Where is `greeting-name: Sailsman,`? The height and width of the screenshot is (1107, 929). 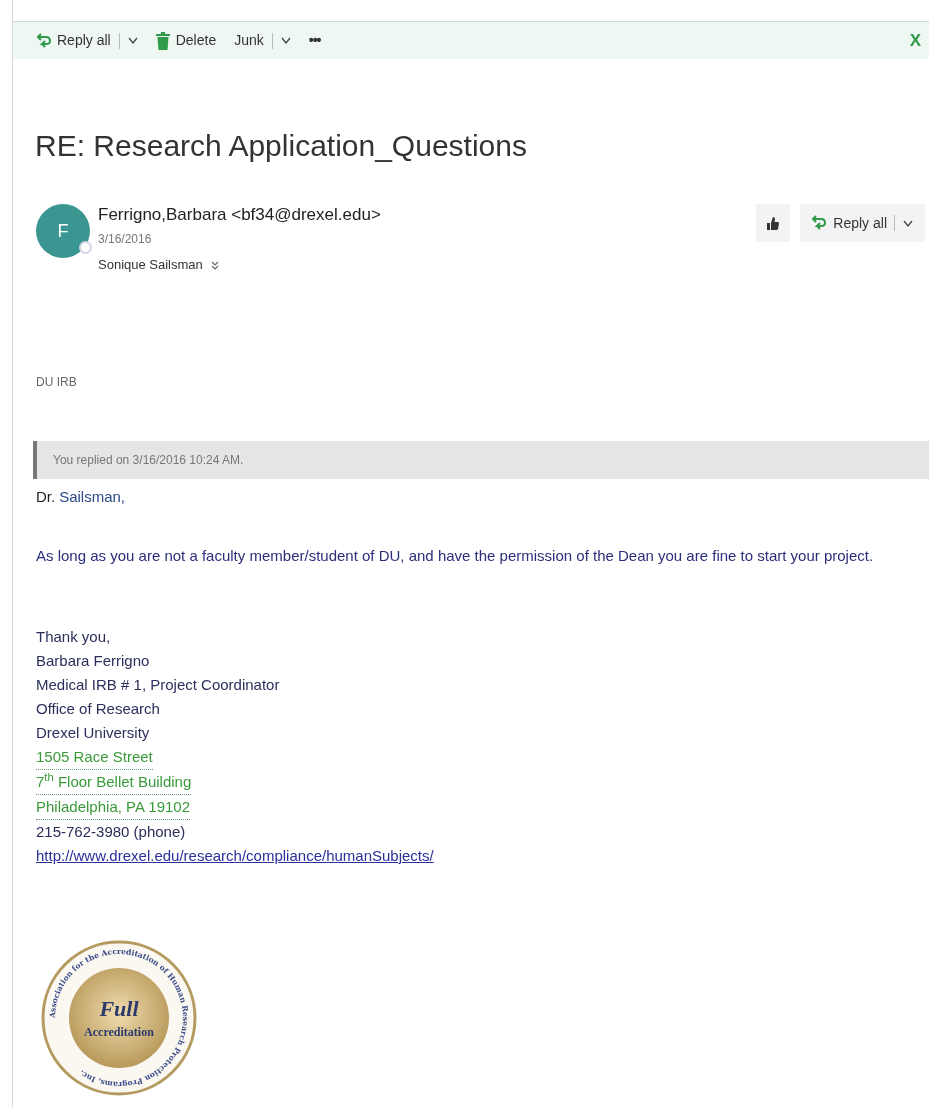
greeting-name: Sailsman, is located at coordinates (92, 497).